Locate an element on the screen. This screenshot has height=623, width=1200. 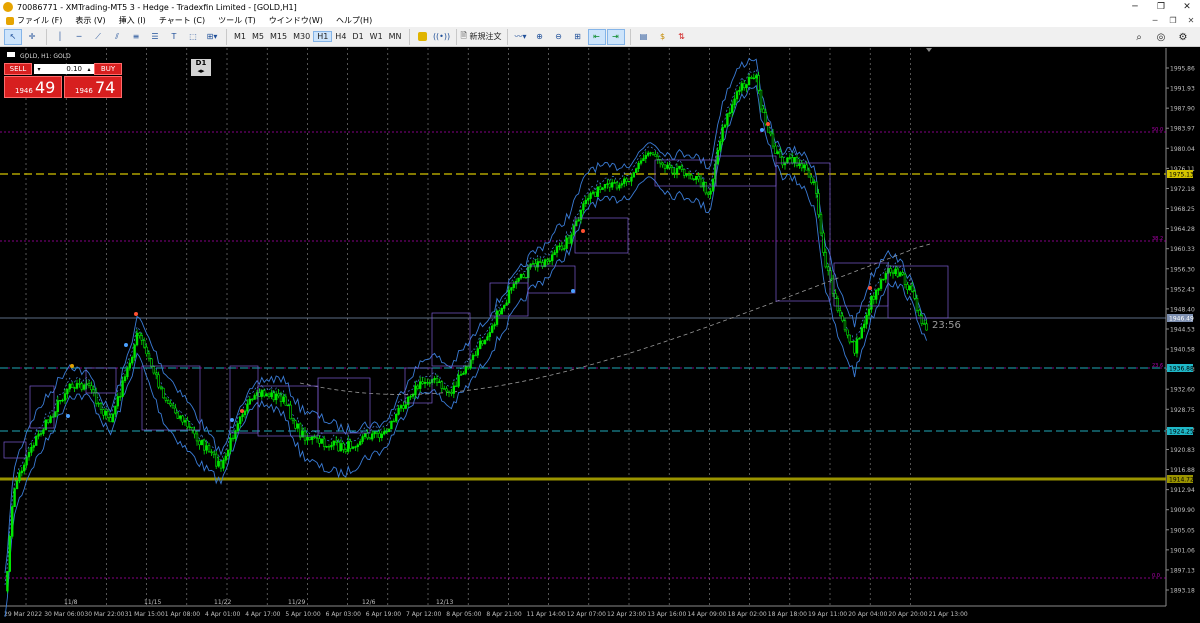
mdi-restore-button: ❐ is located at coordinates (1173, 20).